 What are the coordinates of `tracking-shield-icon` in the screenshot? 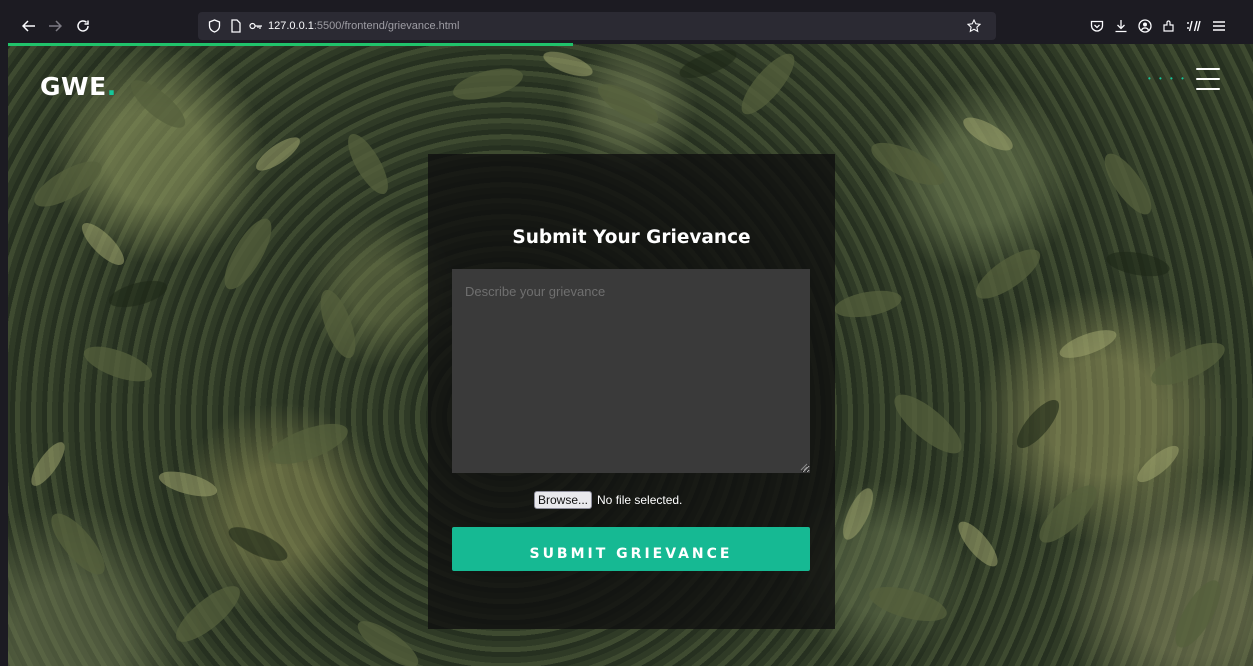 It's located at (214, 26).